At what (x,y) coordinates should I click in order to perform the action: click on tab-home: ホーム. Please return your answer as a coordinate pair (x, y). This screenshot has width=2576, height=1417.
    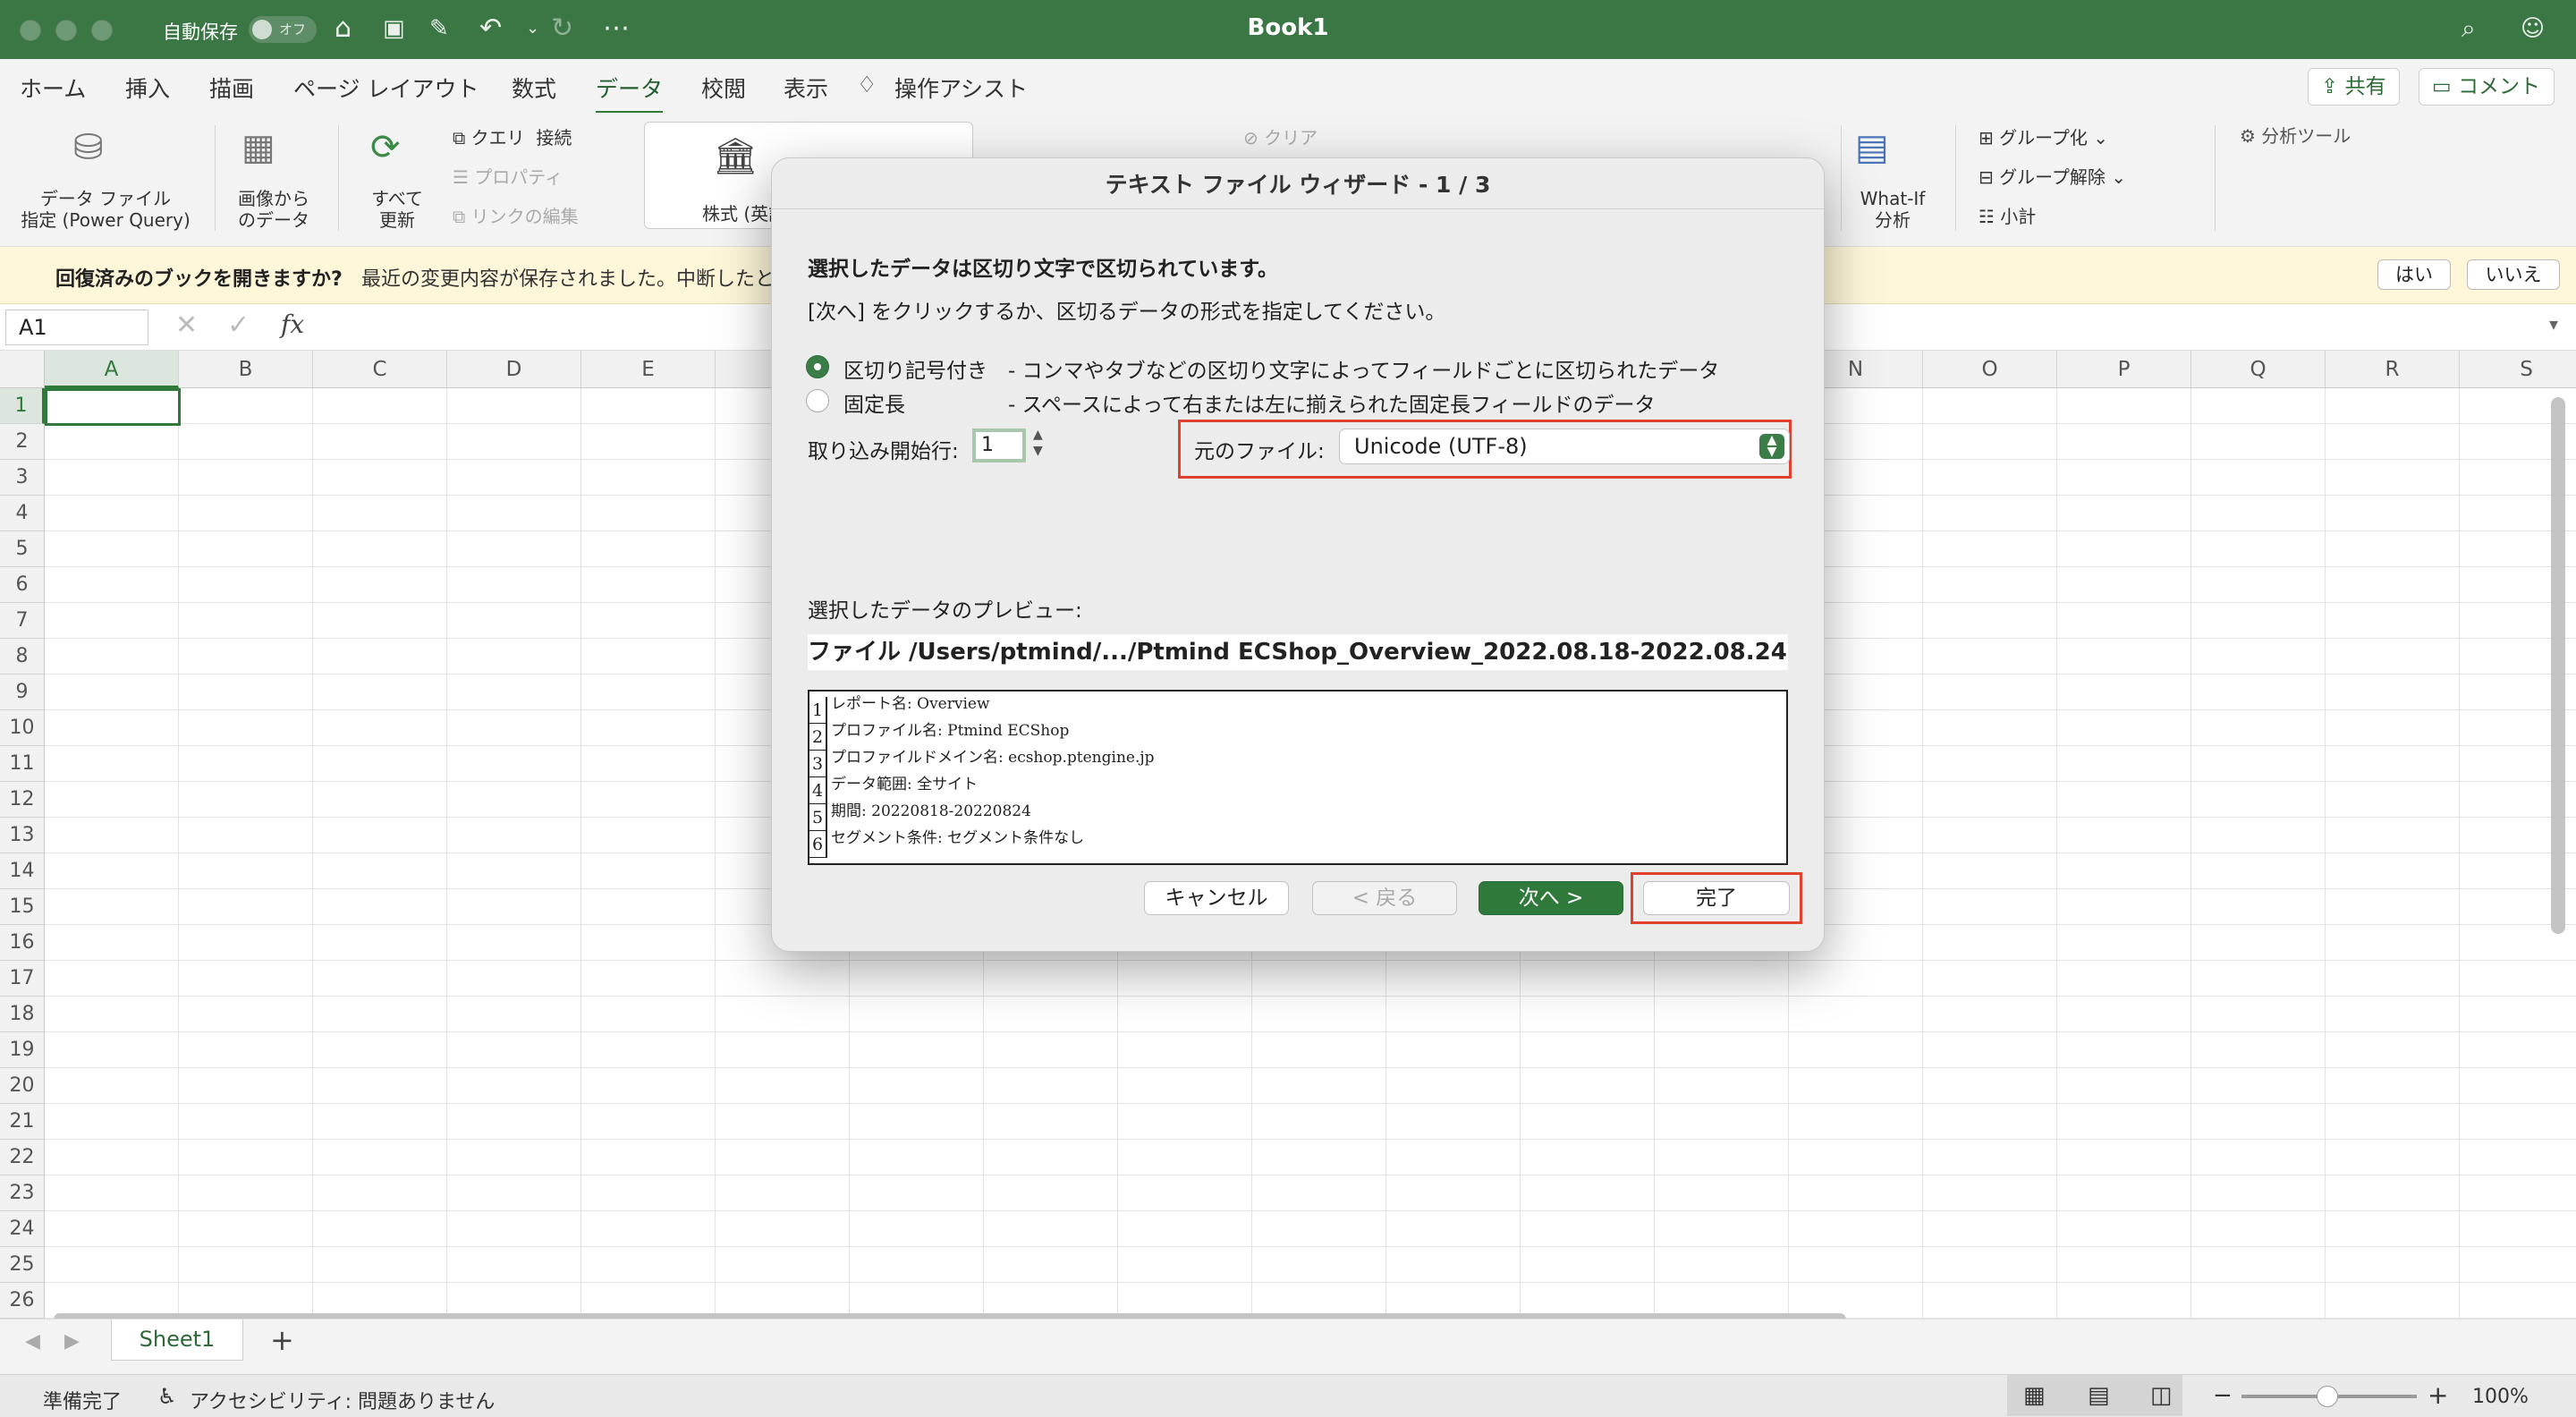
    Looking at the image, I should click on (53, 88).